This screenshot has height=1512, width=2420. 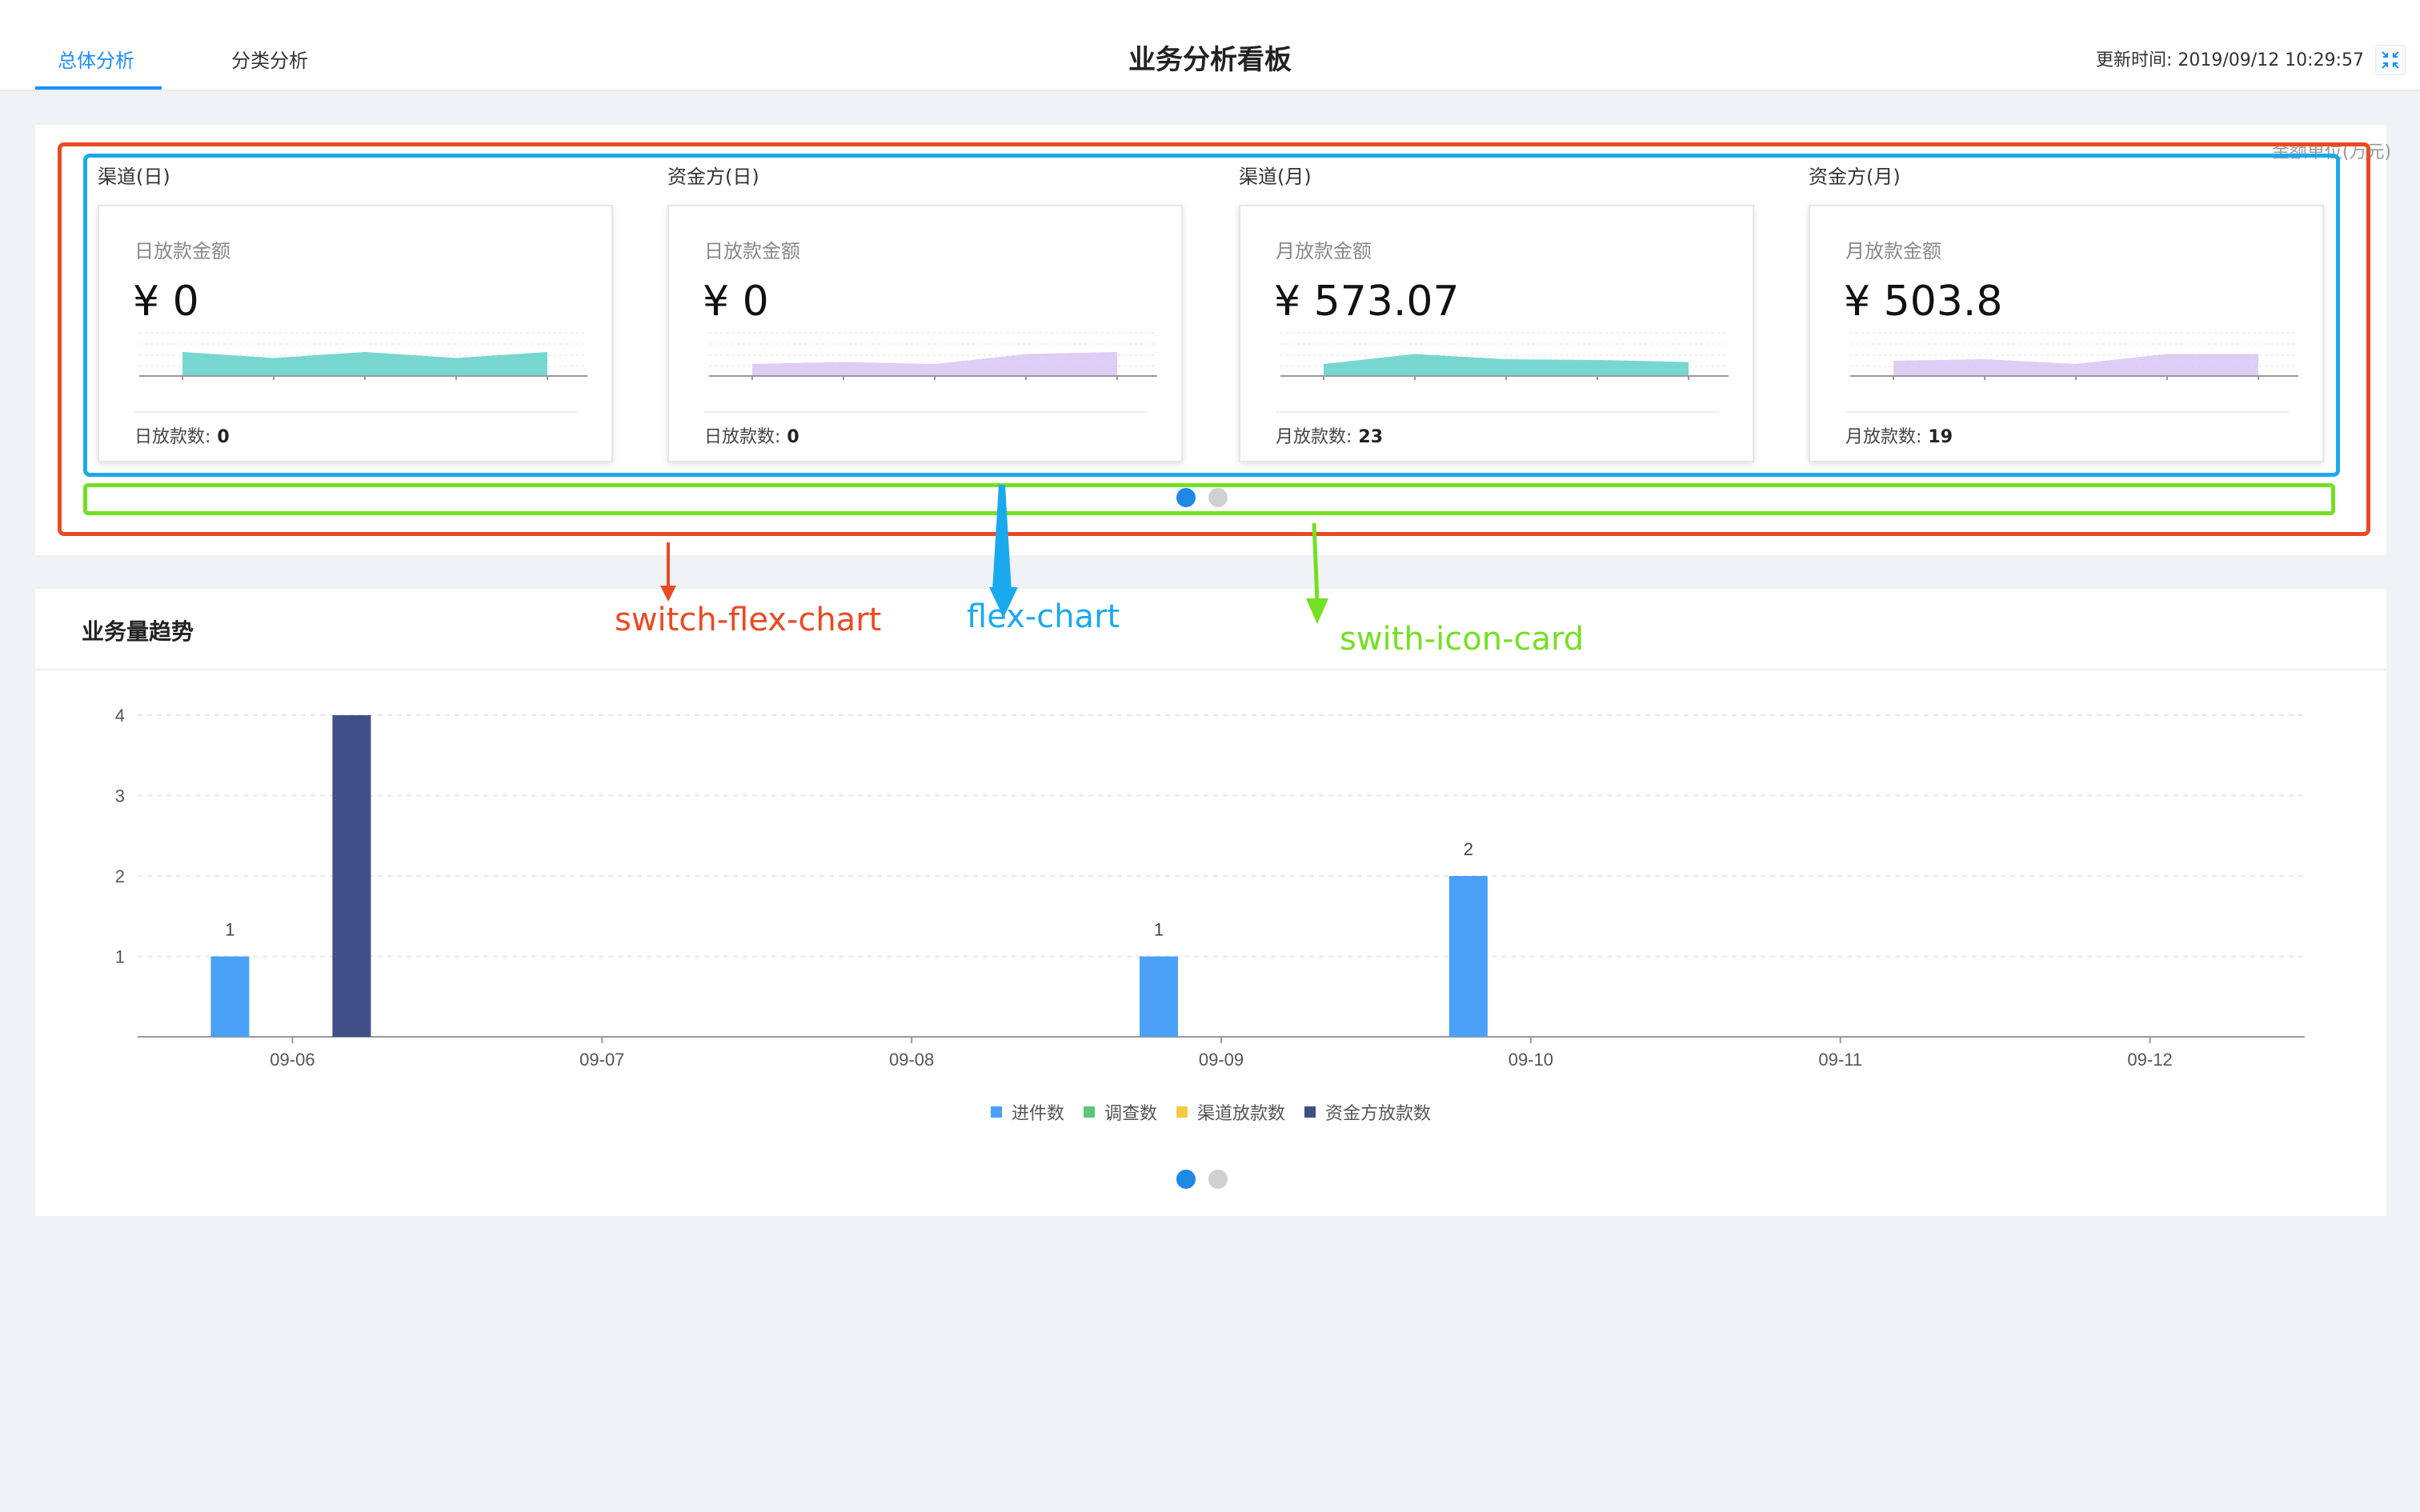 I want to click on exit-fullscreen-button, so click(x=2390, y=60).